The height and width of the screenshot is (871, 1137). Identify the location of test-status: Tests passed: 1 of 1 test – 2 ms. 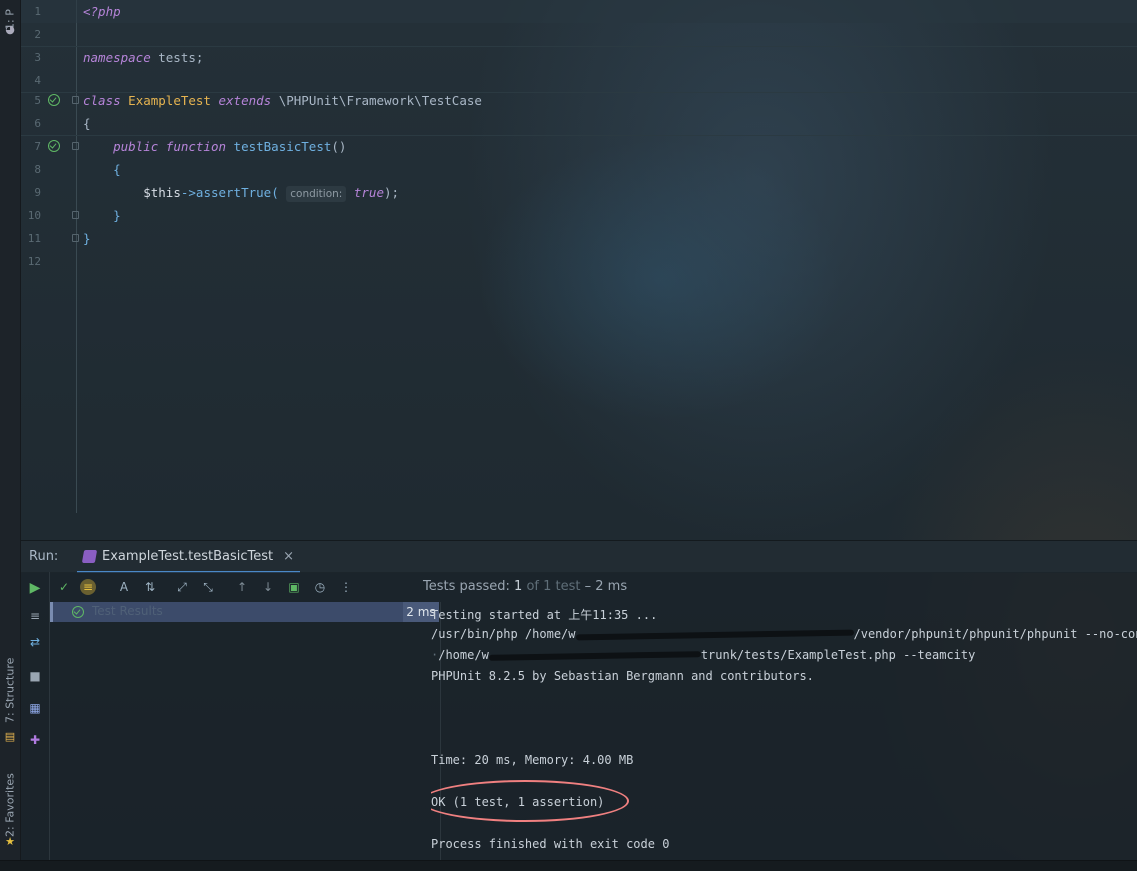
(525, 586).